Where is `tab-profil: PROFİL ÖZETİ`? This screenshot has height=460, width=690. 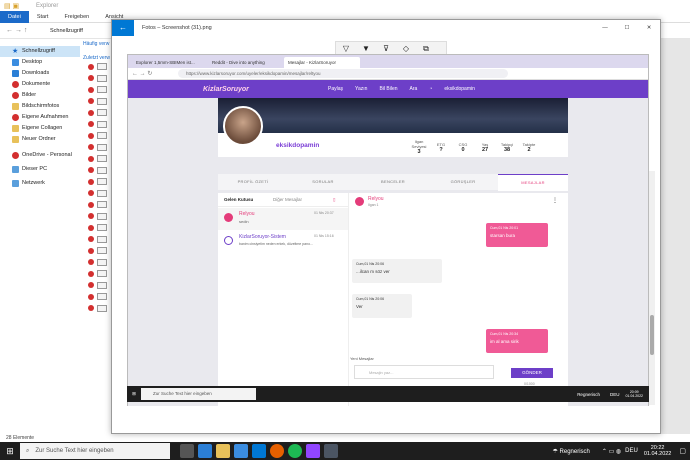 tab-profil: PROFİL ÖZETİ is located at coordinates (253, 182).